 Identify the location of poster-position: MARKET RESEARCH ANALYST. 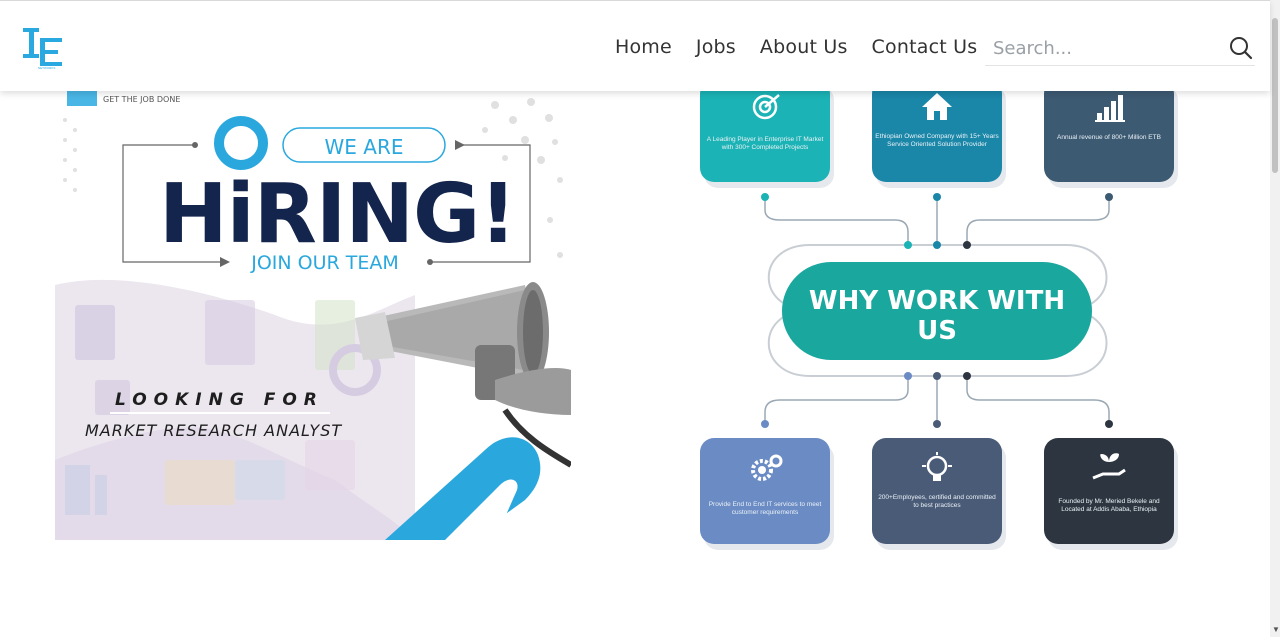
(213, 430).